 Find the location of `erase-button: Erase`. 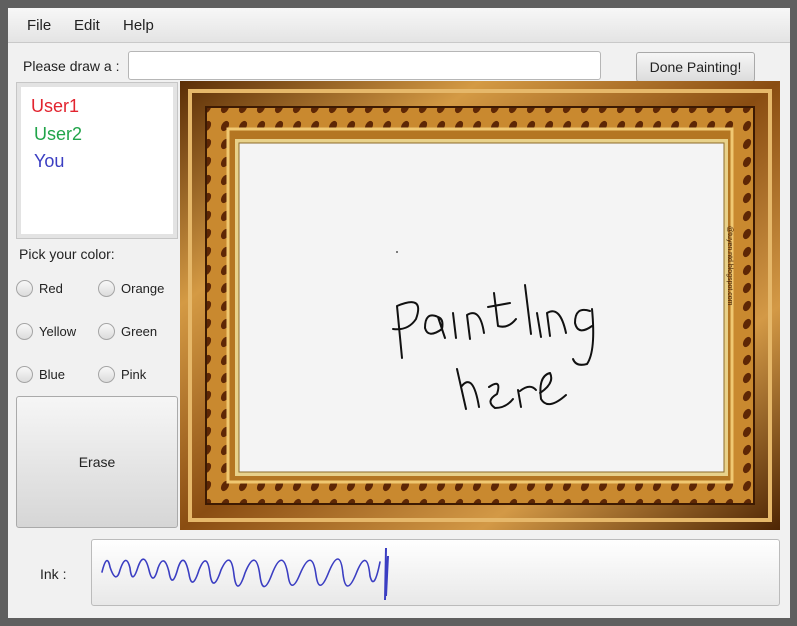

erase-button: Erase is located at coordinates (97, 462).